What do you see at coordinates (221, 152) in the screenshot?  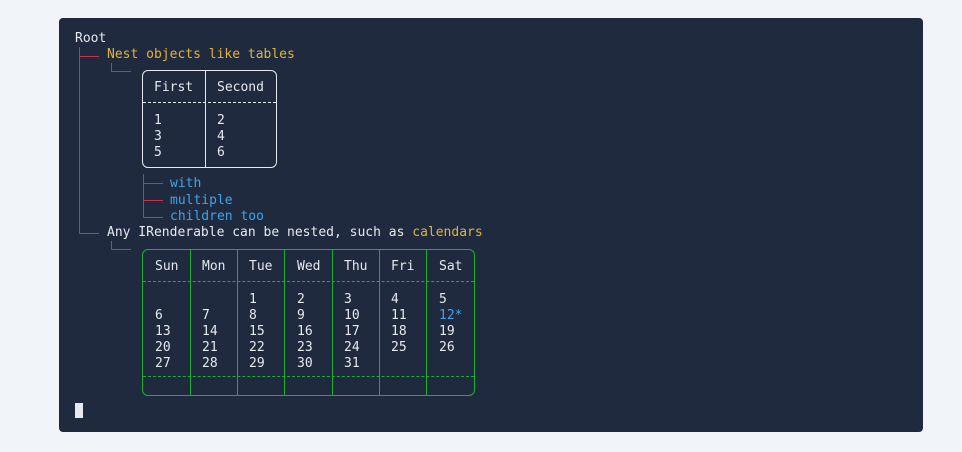 I see `table-cell: 6` at bounding box center [221, 152].